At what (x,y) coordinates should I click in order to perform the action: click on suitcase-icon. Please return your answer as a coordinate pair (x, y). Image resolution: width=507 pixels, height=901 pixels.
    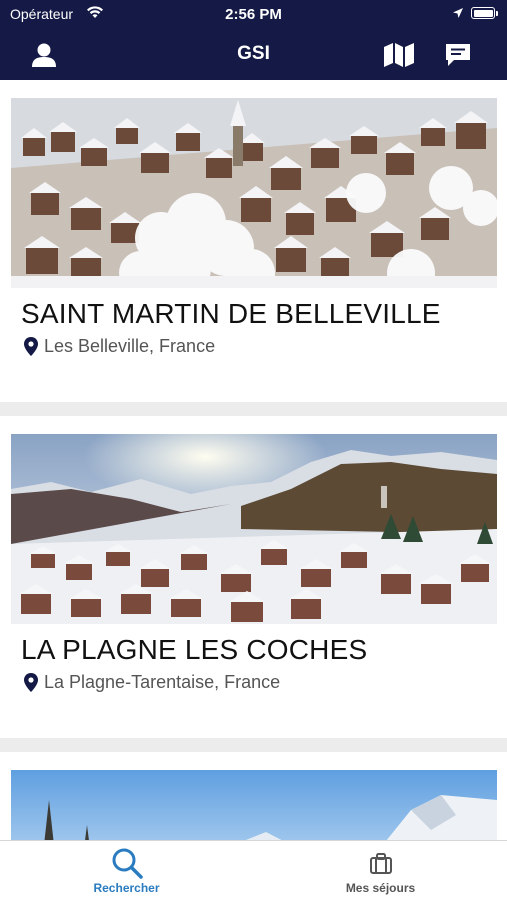
    Looking at the image, I should click on (380, 864).